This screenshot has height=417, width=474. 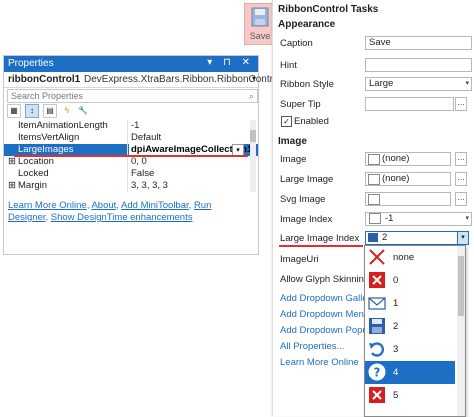 I want to click on ribbon-style-value: Large, so click(x=381, y=83).